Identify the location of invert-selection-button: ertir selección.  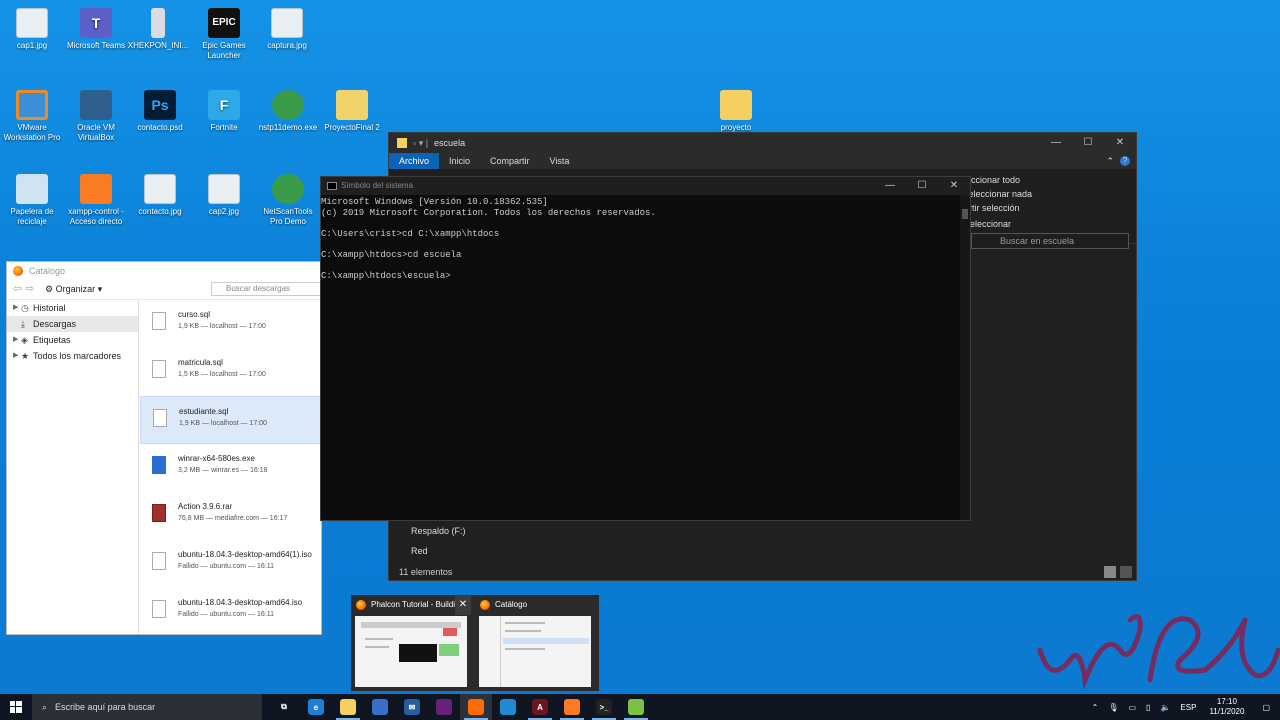
(998, 208).